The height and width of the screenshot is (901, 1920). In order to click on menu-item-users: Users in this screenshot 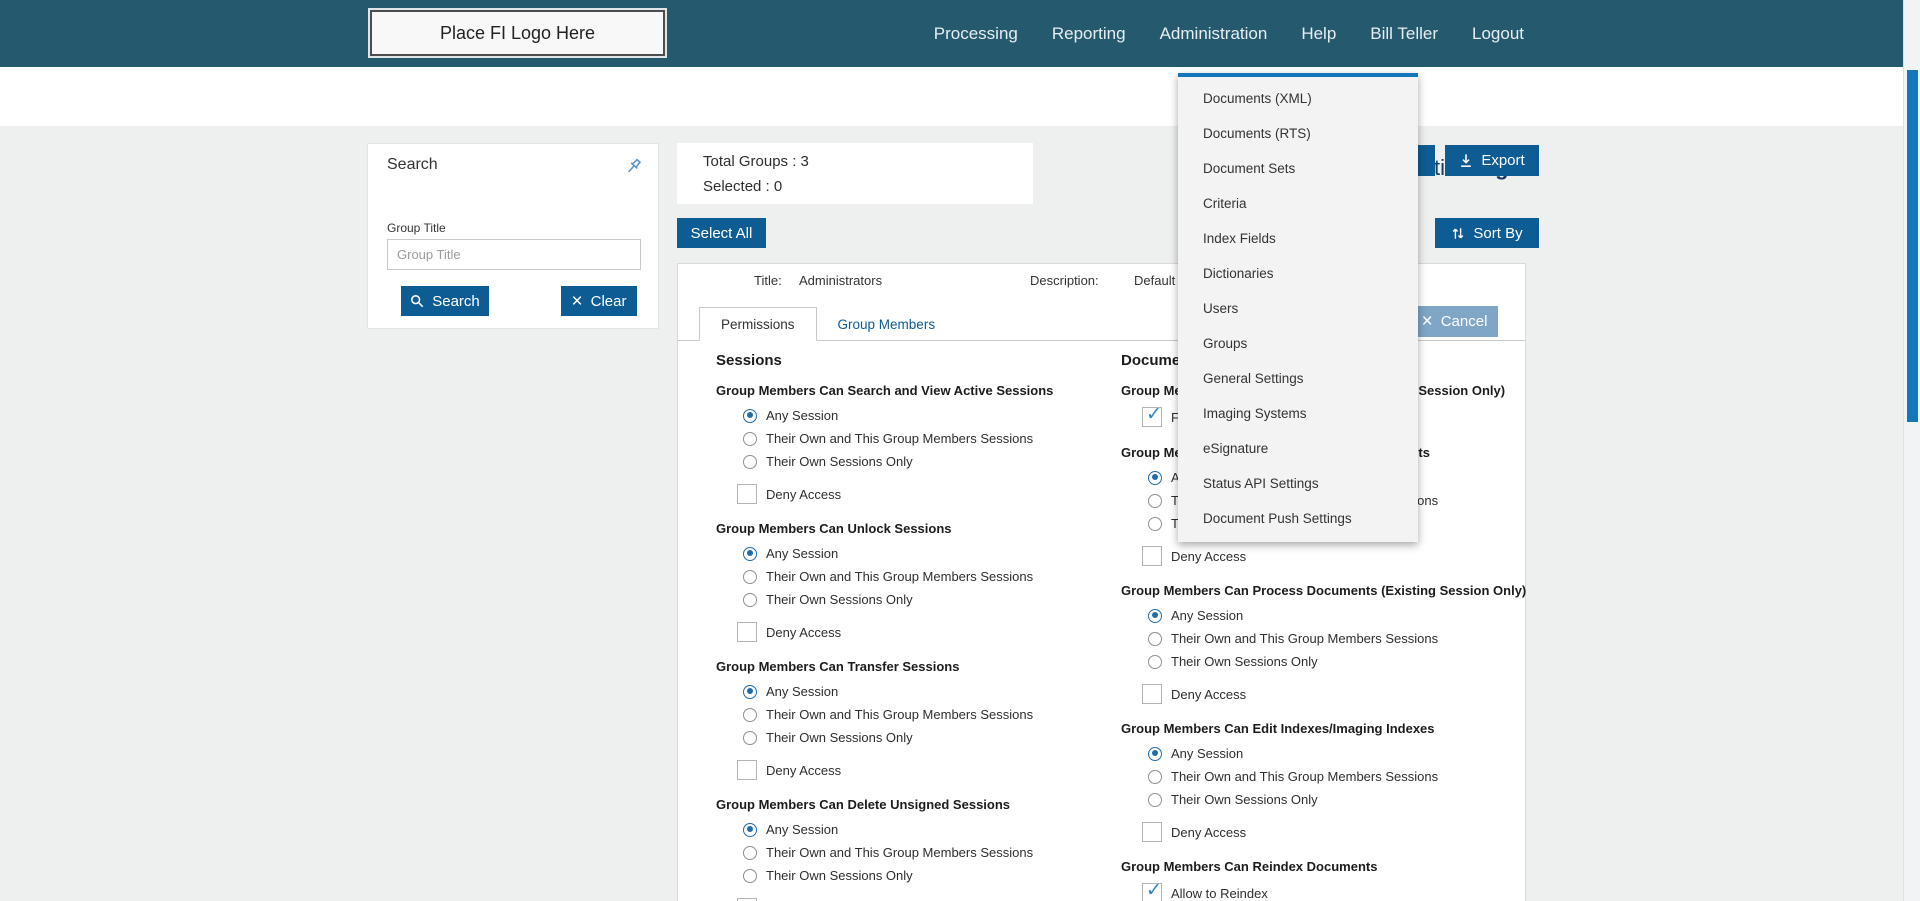, I will do `click(1298, 308)`.